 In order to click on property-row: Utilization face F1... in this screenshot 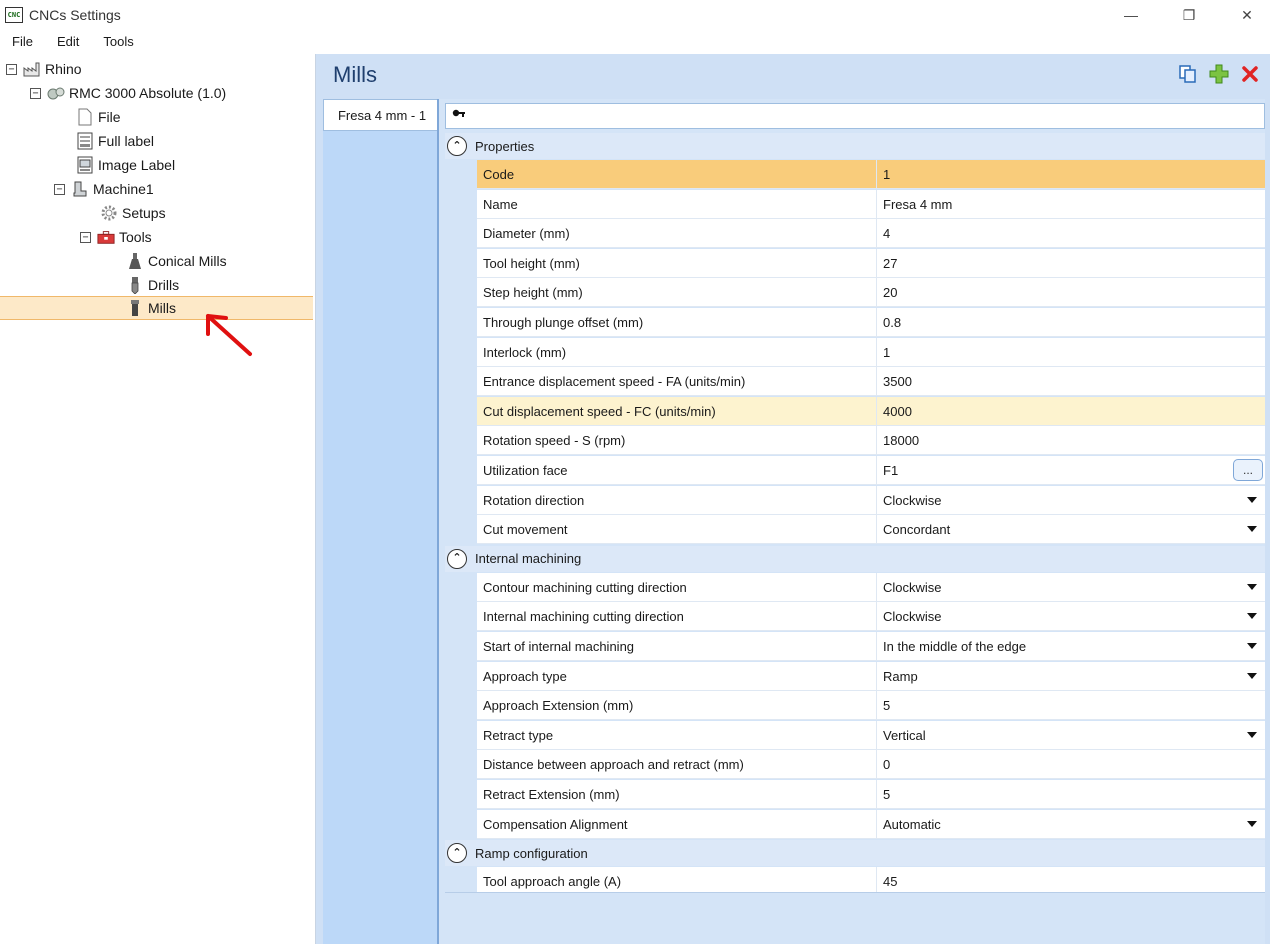, I will do `click(871, 470)`.